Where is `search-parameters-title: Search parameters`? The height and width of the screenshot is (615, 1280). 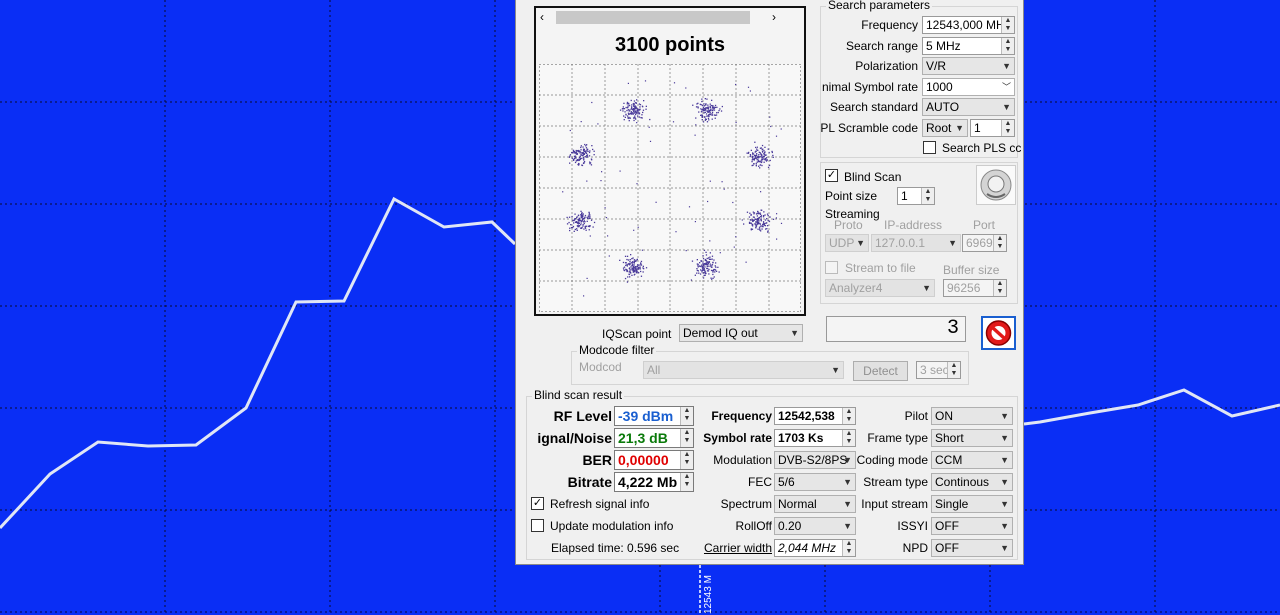
search-parameters-title: Search parameters is located at coordinates (879, 6).